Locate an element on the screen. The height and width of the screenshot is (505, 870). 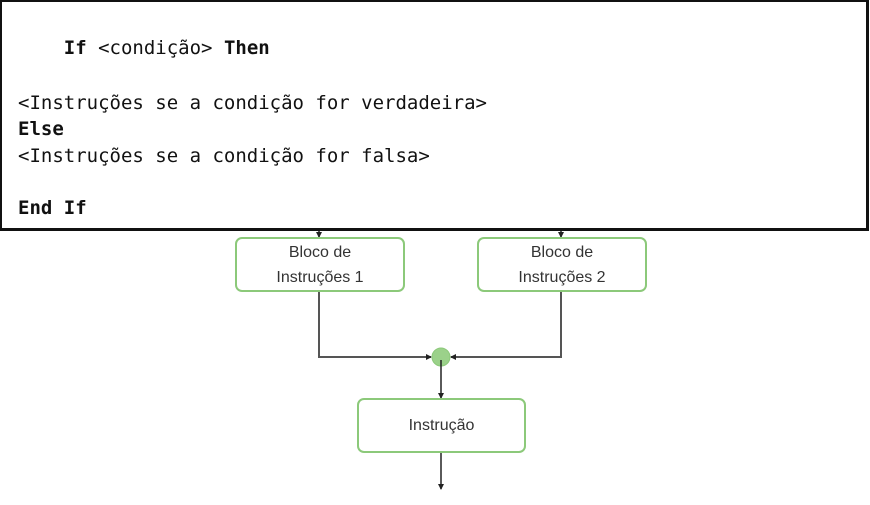
connector-block-1-to-merge is located at coordinates (375, 325).